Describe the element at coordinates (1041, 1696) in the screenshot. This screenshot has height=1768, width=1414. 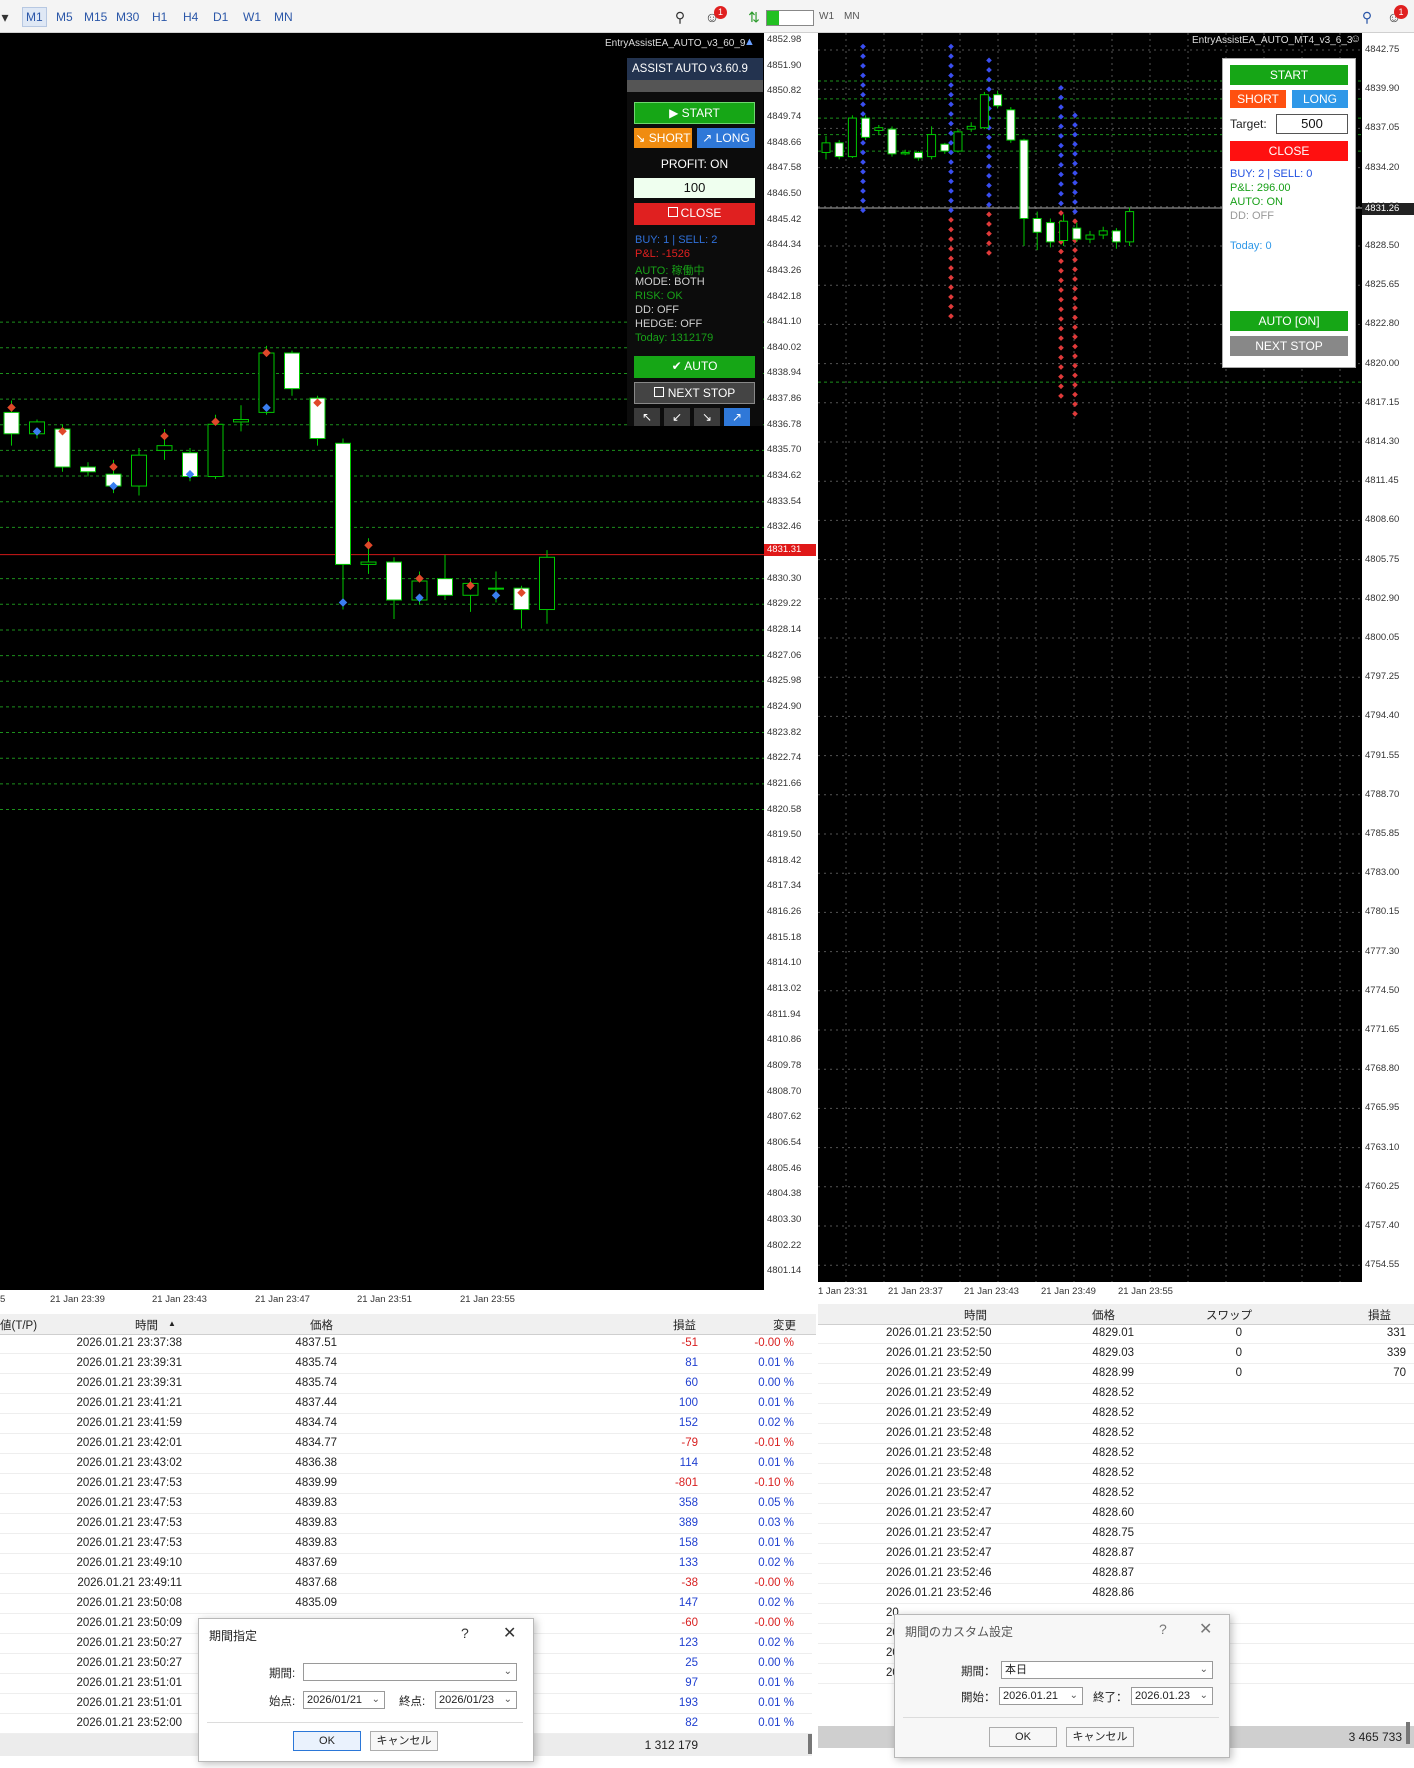
I see `start-date-field: 2026.01.21 ⌄` at that location.